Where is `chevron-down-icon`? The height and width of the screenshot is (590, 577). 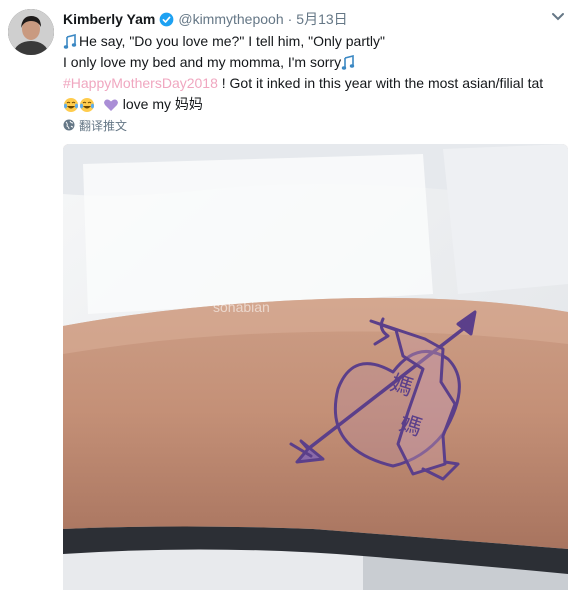 chevron-down-icon is located at coordinates (558, 17).